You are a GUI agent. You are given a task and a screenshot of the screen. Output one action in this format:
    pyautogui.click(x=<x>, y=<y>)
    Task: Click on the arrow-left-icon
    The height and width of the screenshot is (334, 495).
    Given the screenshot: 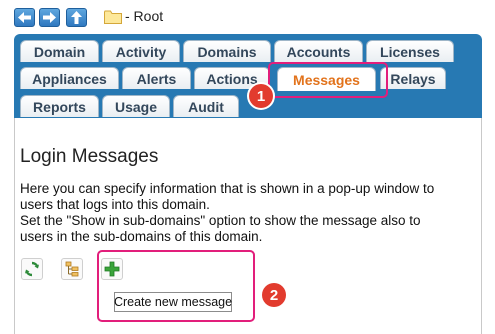 What is the action you would take?
    pyautogui.click(x=24, y=17)
    